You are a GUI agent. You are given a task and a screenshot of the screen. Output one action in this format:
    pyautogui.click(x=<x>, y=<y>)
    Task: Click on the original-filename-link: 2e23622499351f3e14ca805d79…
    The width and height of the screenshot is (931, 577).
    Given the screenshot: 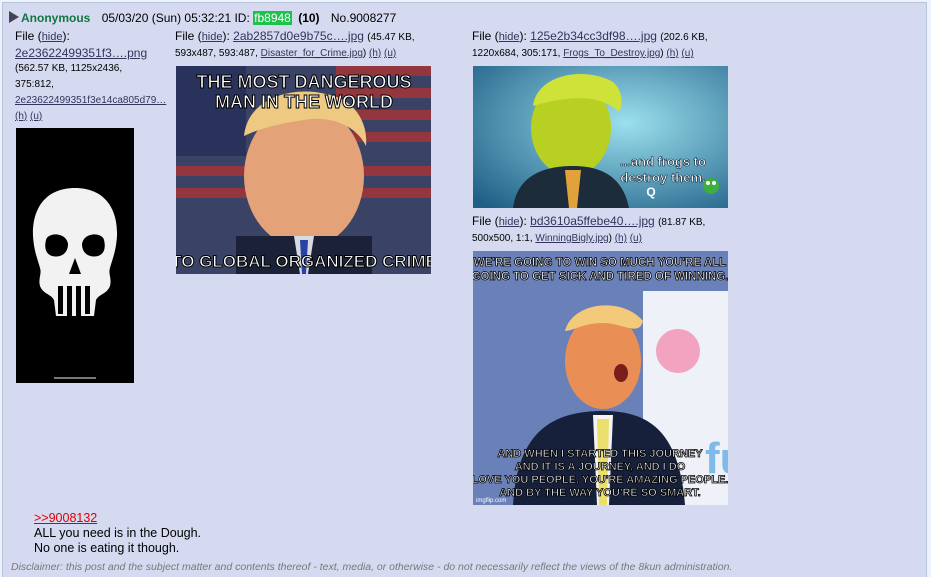 What is the action you would take?
    pyautogui.click(x=90, y=100)
    